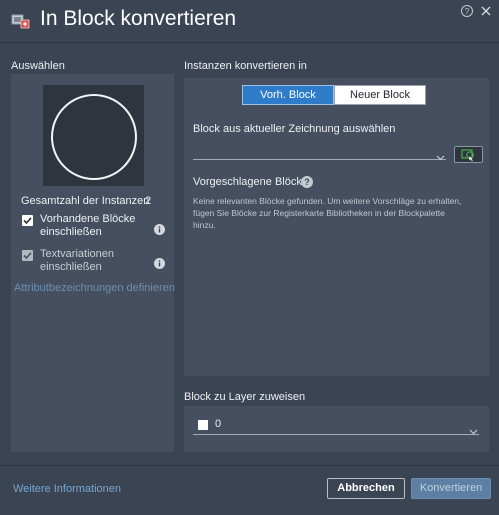  I want to click on more-information-link: Weitere Informationen, so click(67, 489).